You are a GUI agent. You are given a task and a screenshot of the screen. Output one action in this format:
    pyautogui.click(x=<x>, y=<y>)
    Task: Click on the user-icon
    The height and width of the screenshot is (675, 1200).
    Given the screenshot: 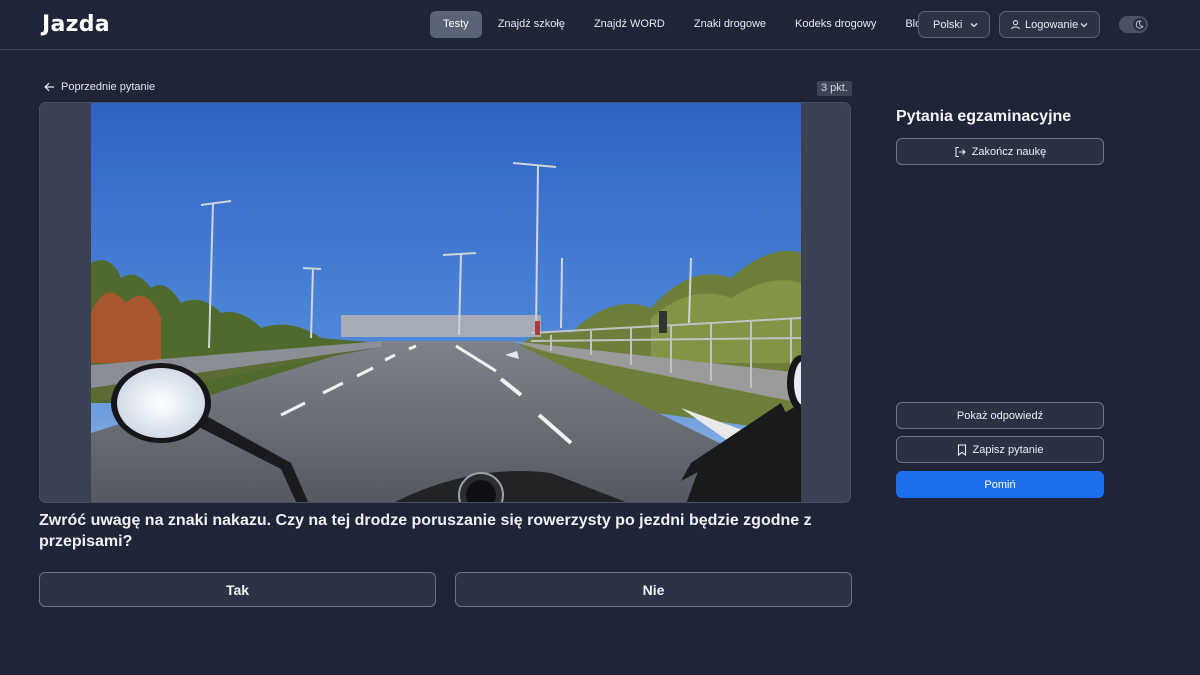 What is the action you would take?
    pyautogui.click(x=1015, y=24)
    